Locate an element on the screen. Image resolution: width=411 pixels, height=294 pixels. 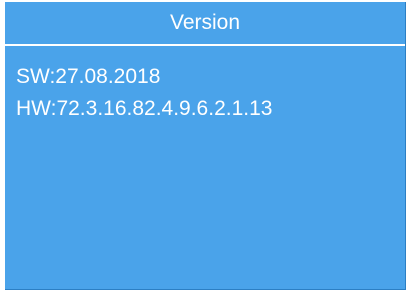
page-title: Version is located at coordinates (205, 22).